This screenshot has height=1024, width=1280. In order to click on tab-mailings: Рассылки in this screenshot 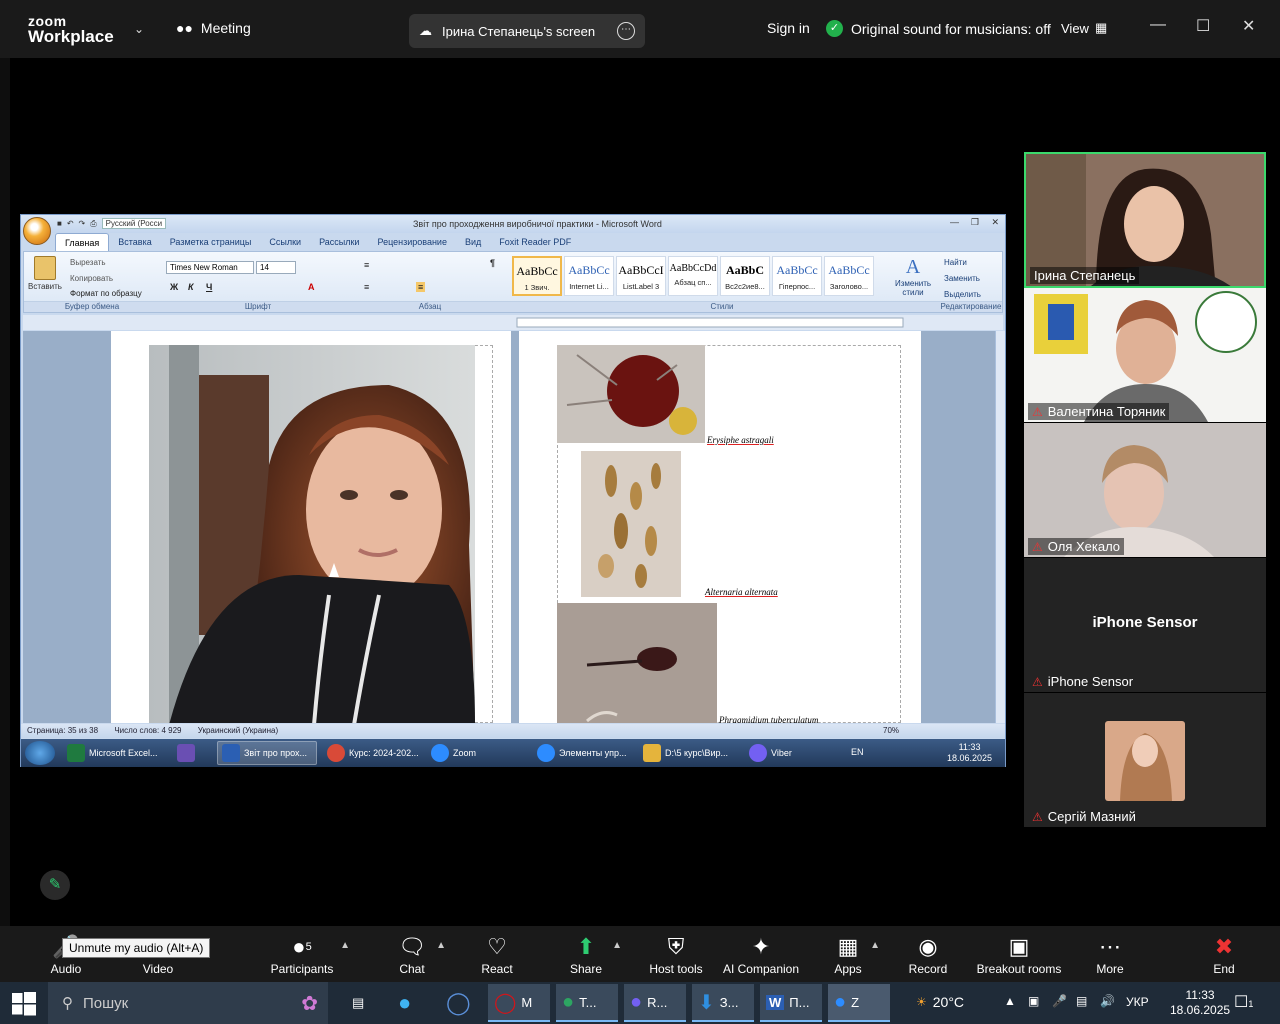, I will do `click(339, 242)`.